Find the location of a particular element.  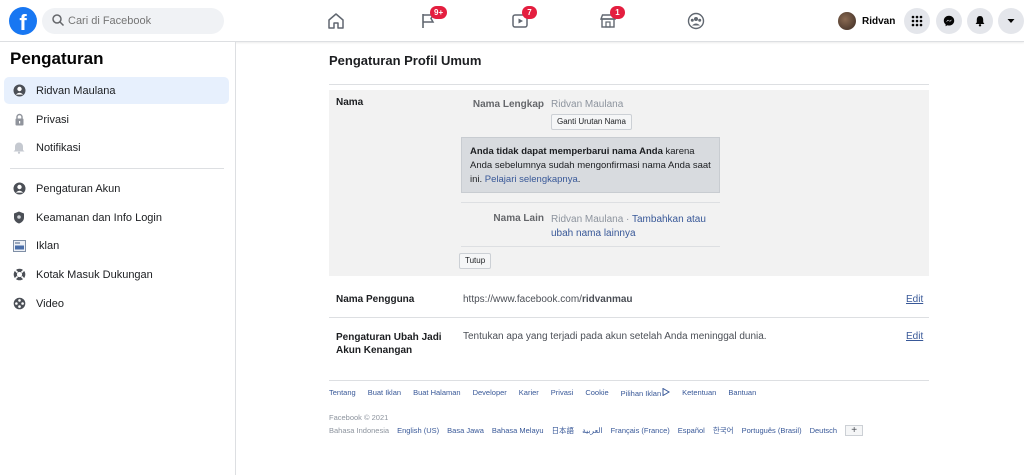

nav-marketplace: 1 is located at coordinates (608, 21).